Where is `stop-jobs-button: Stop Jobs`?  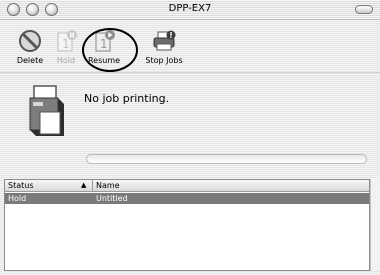 stop-jobs-button: Stop Jobs is located at coordinates (164, 47).